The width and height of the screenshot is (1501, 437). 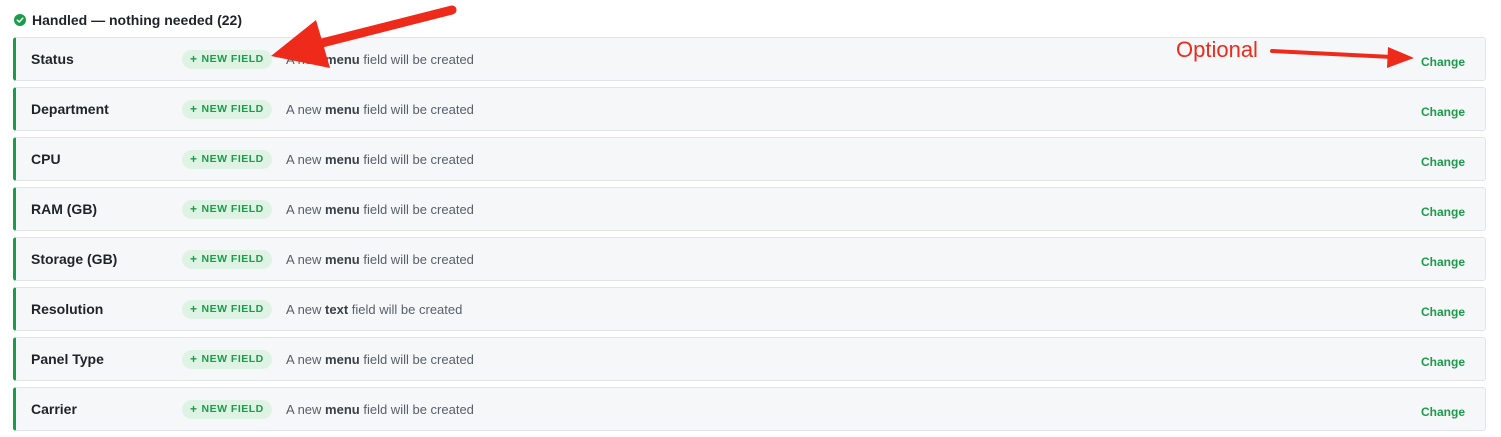 I want to click on field-description: A new text field will be created, so click(x=374, y=309).